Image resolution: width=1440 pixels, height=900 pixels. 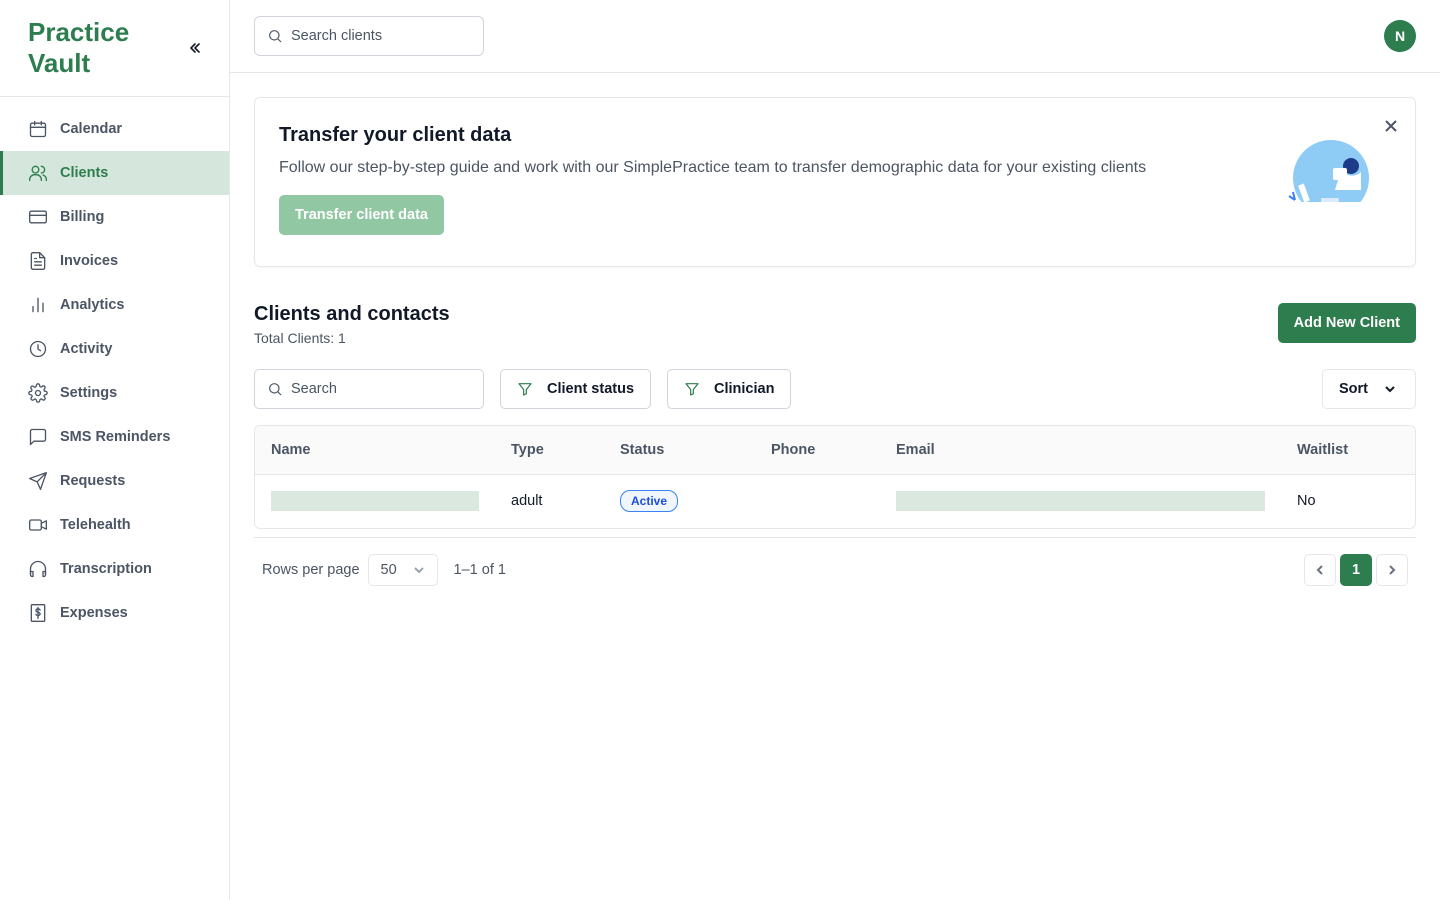 What do you see at coordinates (89, 393) in the screenshot?
I see `sidebar-item-label: Settings` at bounding box center [89, 393].